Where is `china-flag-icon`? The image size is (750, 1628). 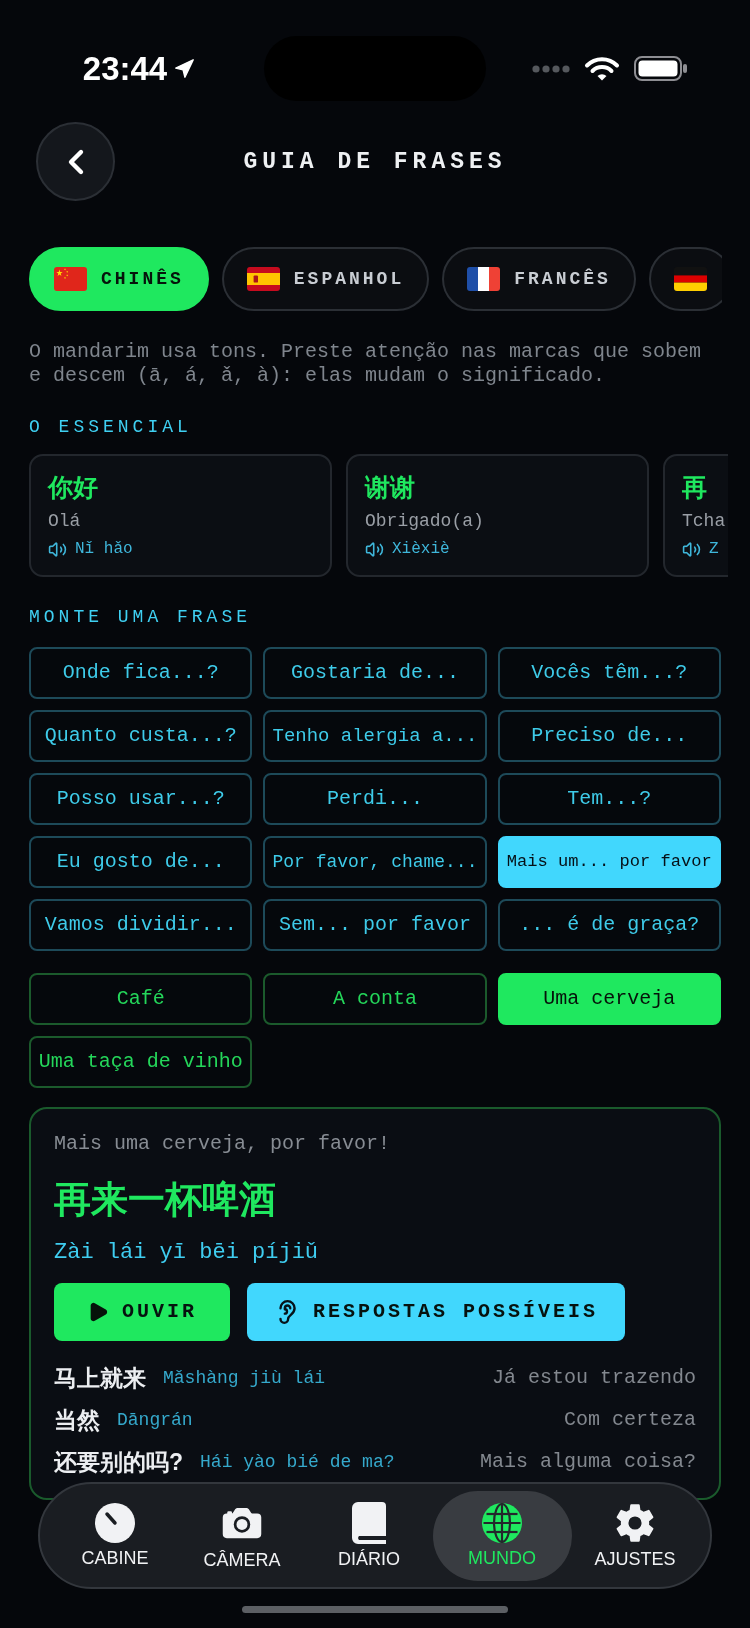
china-flag-icon is located at coordinates (70, 279).